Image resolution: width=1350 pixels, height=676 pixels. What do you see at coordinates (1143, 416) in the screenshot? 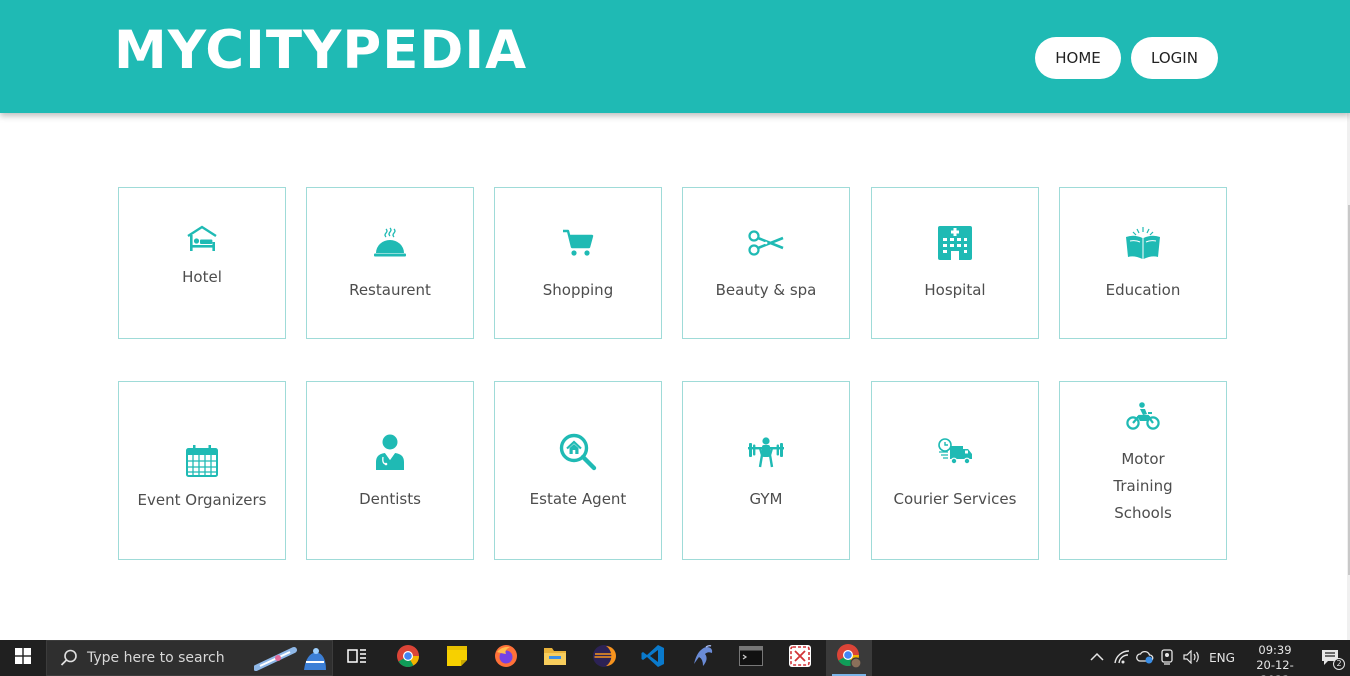
I see `motorbike-icon` at bounding box center [1143, 416].